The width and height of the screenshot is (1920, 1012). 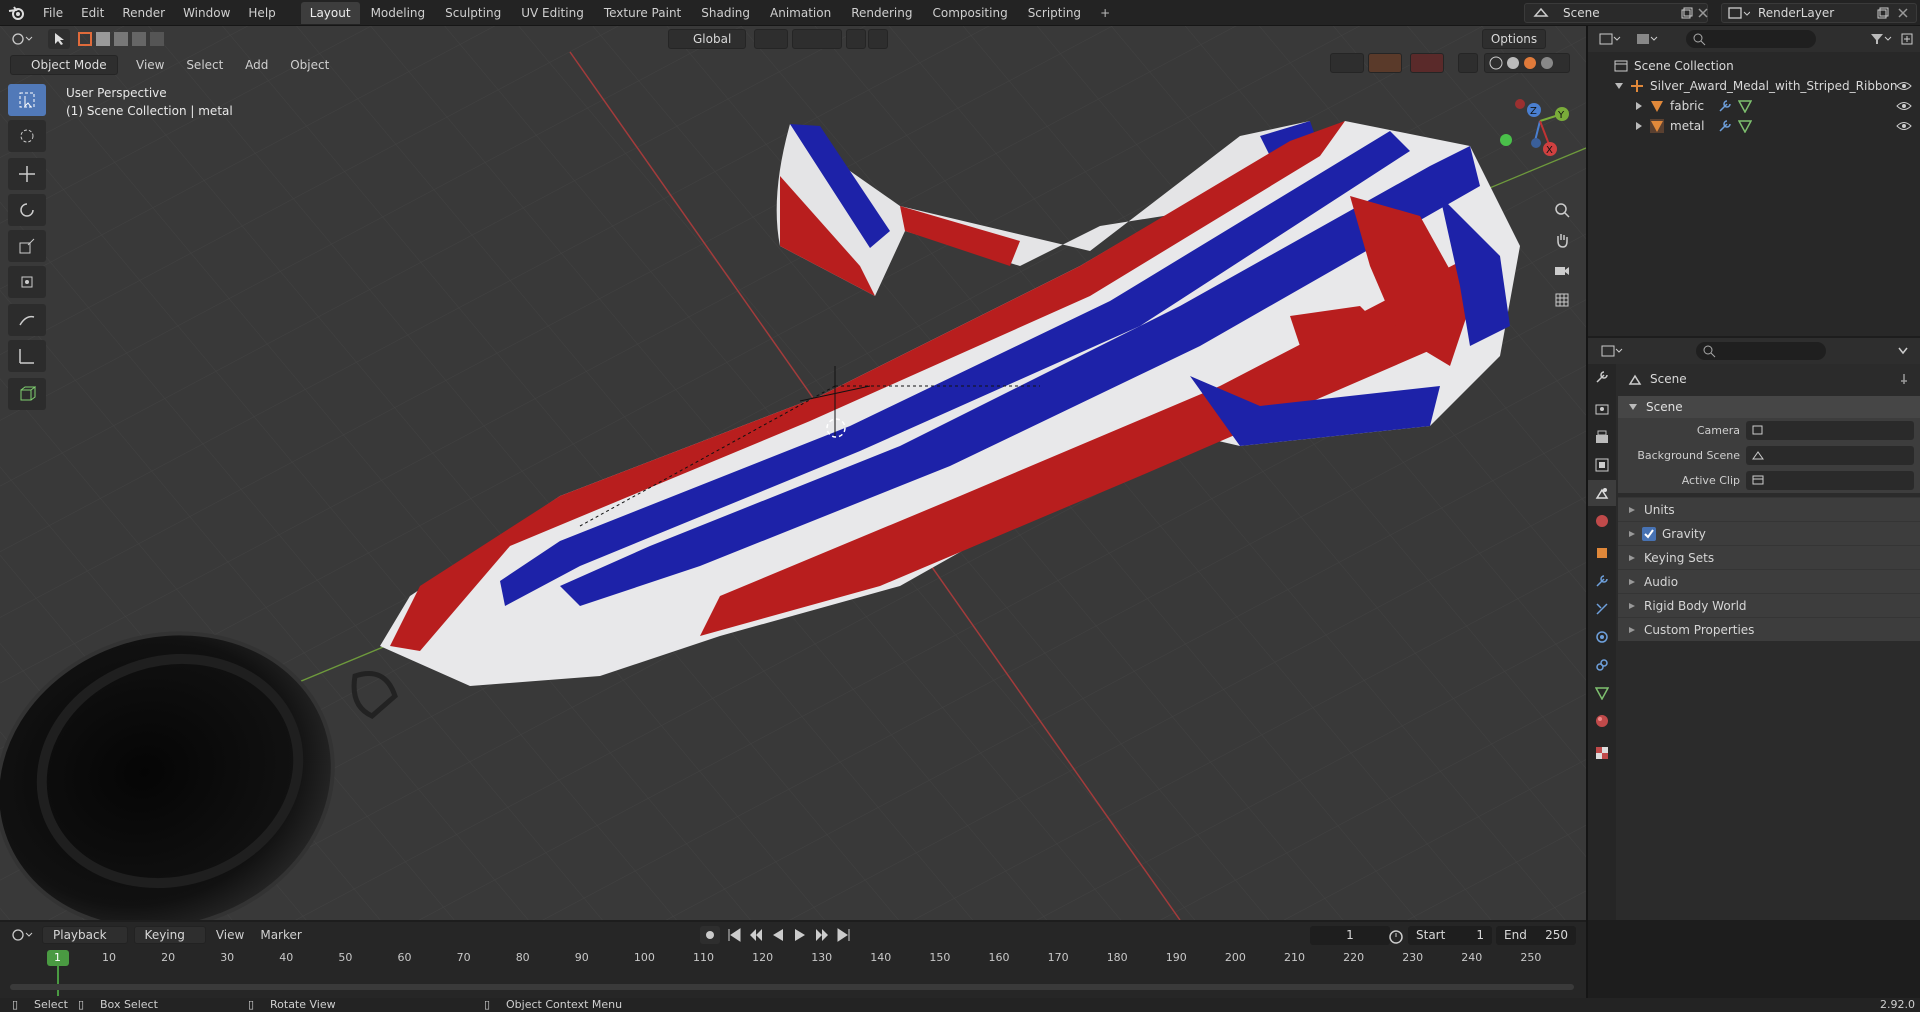 What do you see at coordinates (1602, 553) in the screenshot?
I see `tab-object` at bounding box center [1602, 553].